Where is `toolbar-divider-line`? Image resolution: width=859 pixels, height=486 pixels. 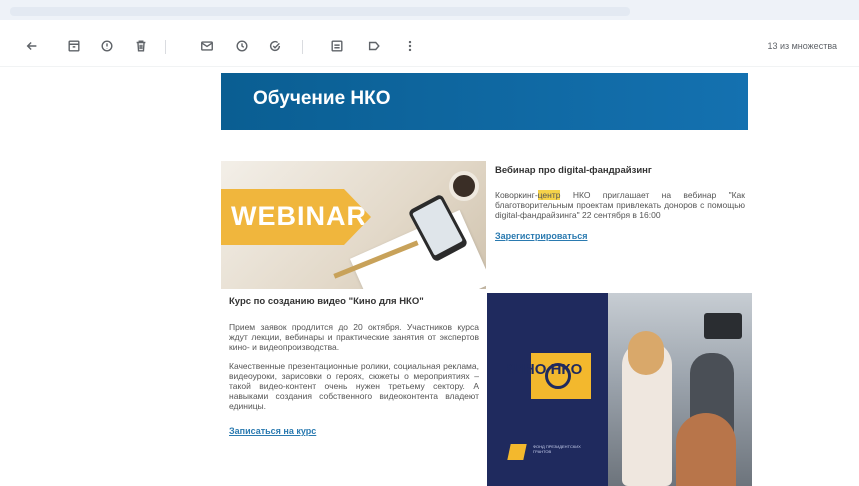 toolbar-divider-line is located at coordinates (429, 66).